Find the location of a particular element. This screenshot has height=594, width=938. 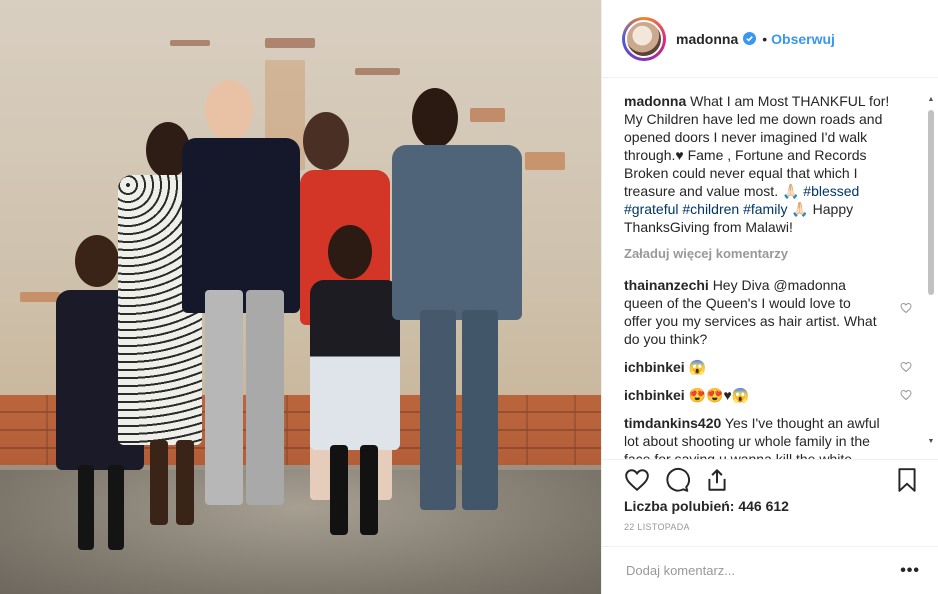

avatar-ring is located at coordinates (644, 38).